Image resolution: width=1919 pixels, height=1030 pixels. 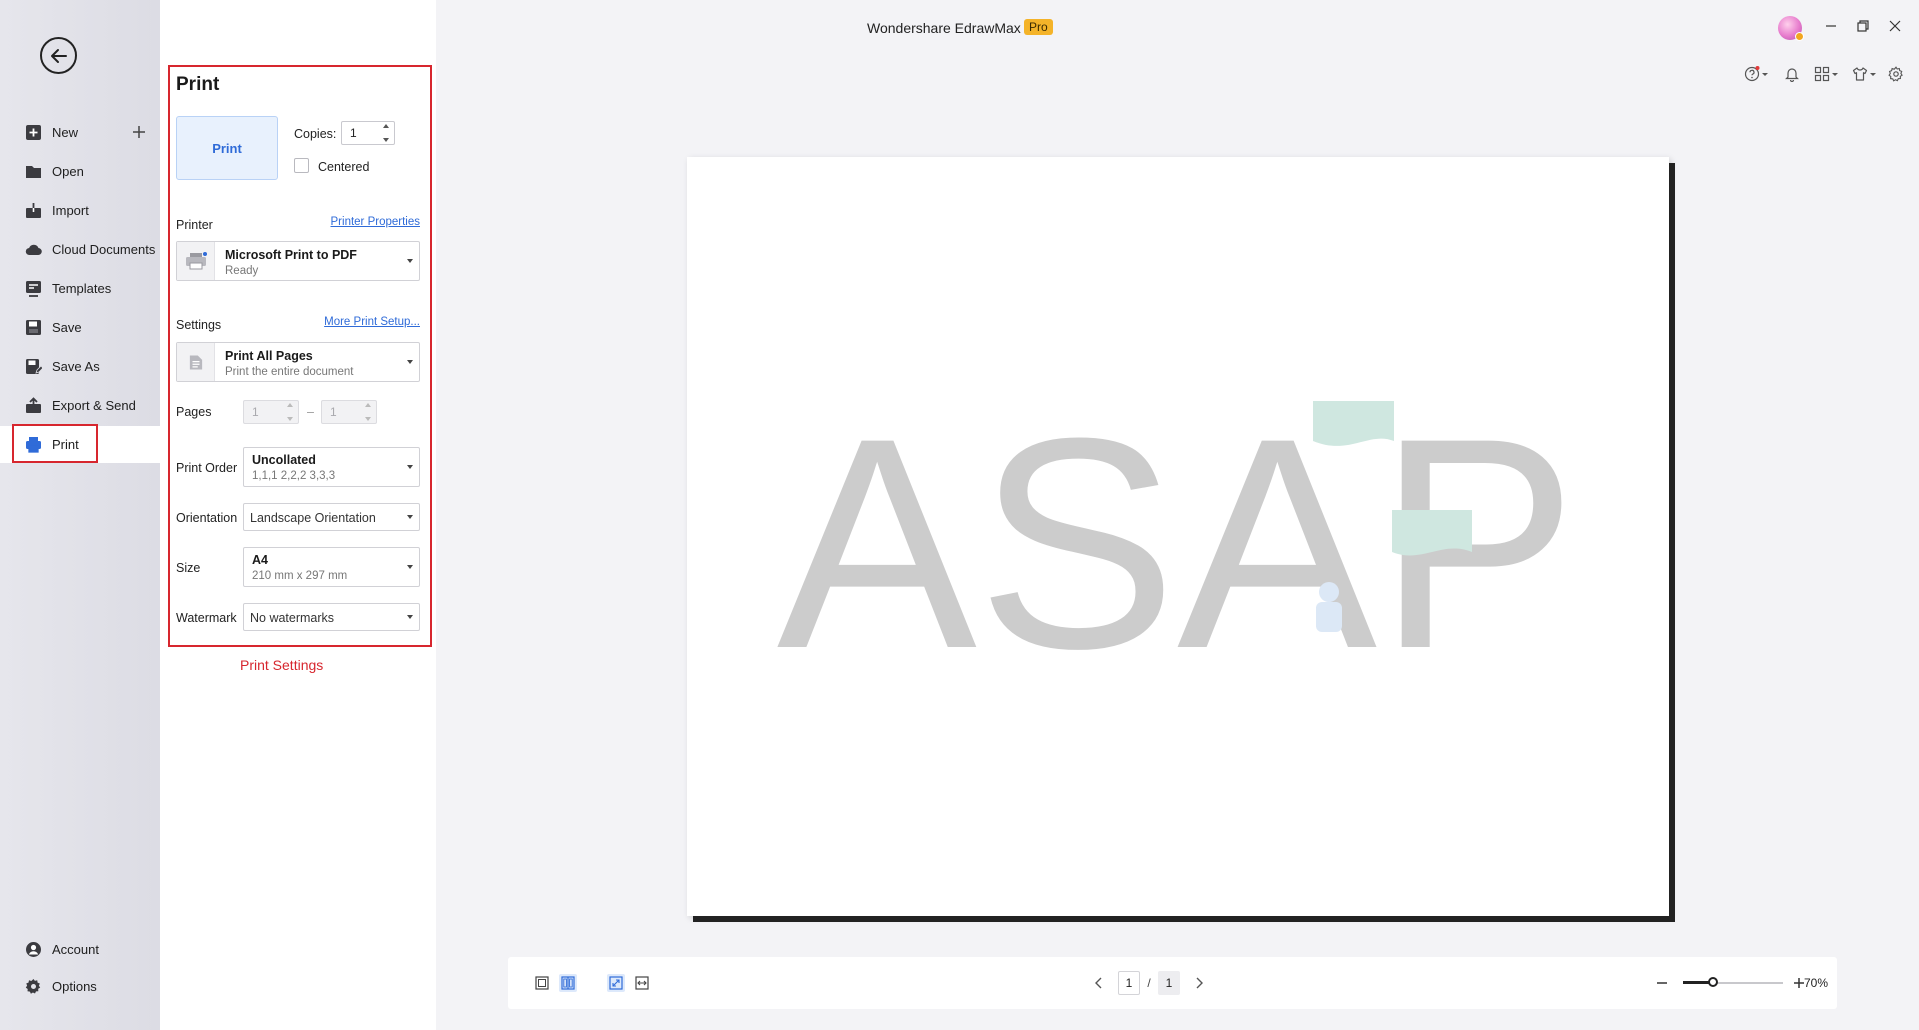 I want to click on nav-item-import: Import, so click(x=80, y=210).